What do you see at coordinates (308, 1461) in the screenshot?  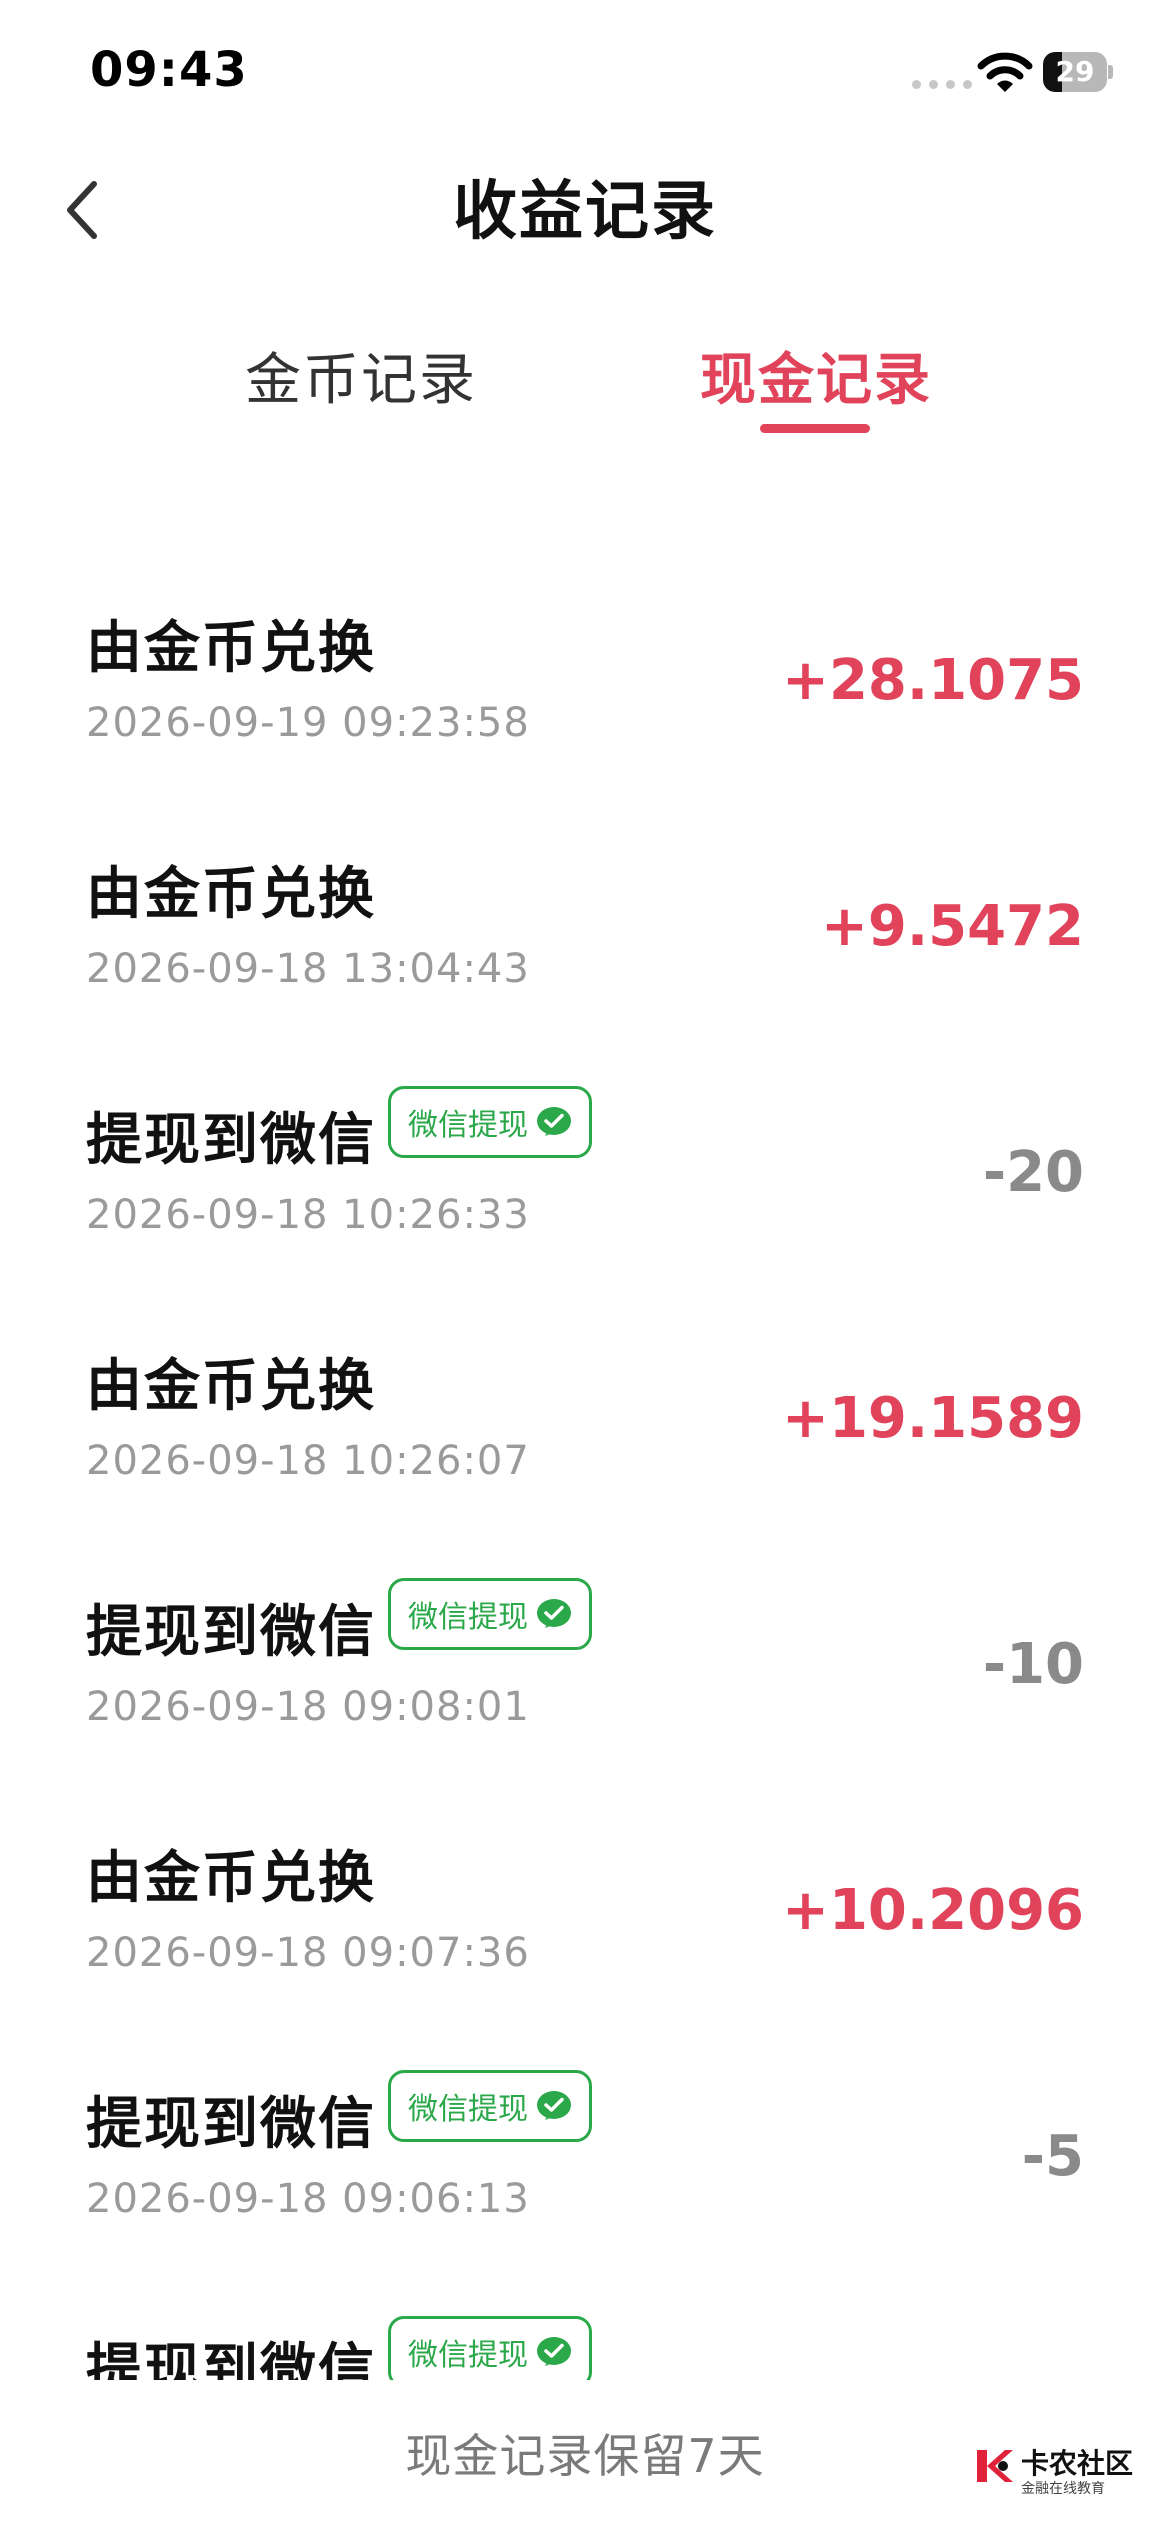 I see `record-date: 2026-09-18 10:26:07` at bounding box center [308, 1461].